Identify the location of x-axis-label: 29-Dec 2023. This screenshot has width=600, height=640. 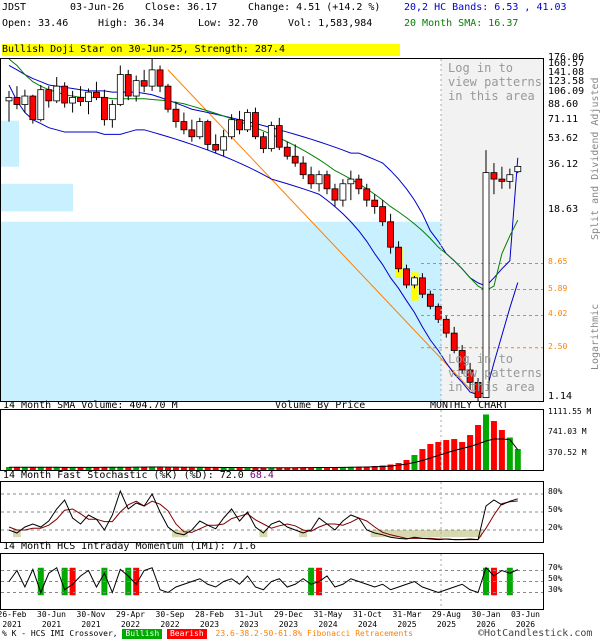
(288, 619).